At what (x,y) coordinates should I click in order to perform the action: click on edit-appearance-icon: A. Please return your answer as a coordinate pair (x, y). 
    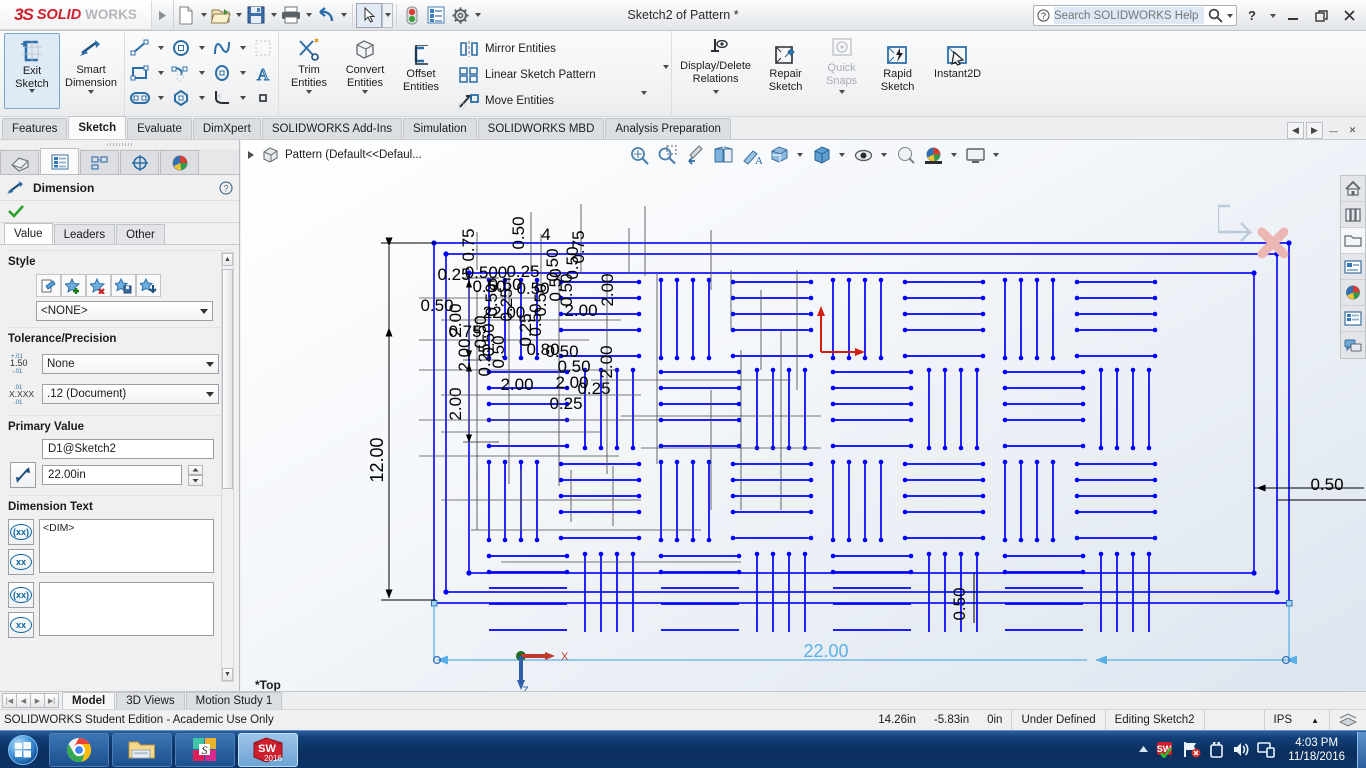
    Looking at the image, I should click on (751, 155).